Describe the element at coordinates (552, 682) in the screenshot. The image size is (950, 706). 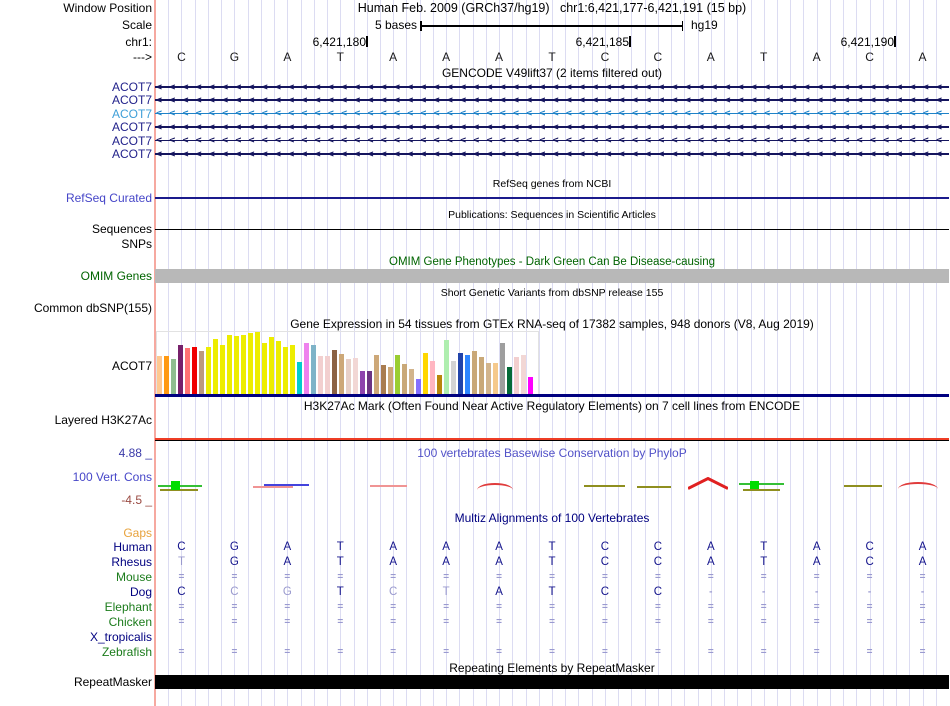
I see `repeatmasker-element-bar` at that location.